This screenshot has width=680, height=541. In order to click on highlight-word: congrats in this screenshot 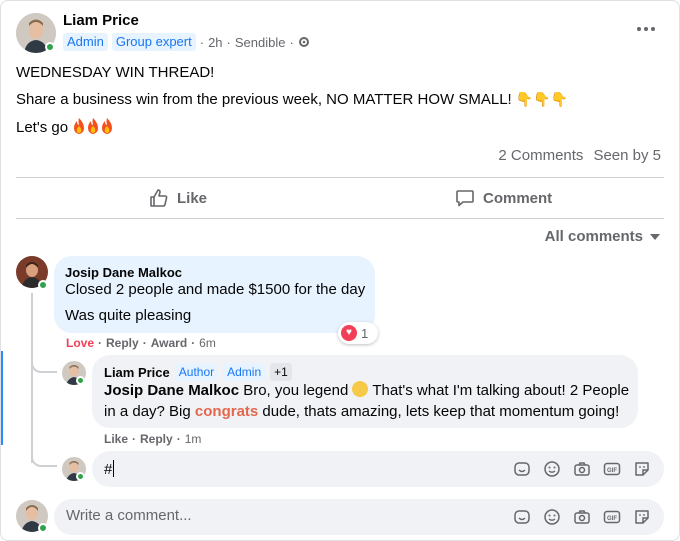, I will do `click(226, 411)`.